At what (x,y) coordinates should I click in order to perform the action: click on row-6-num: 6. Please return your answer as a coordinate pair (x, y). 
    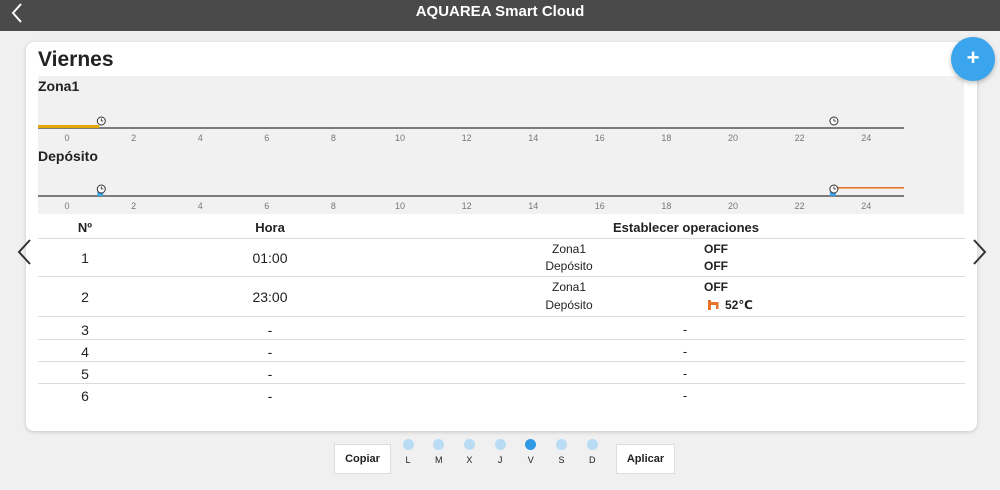
    Looking at the image, I should click on (85, 396).